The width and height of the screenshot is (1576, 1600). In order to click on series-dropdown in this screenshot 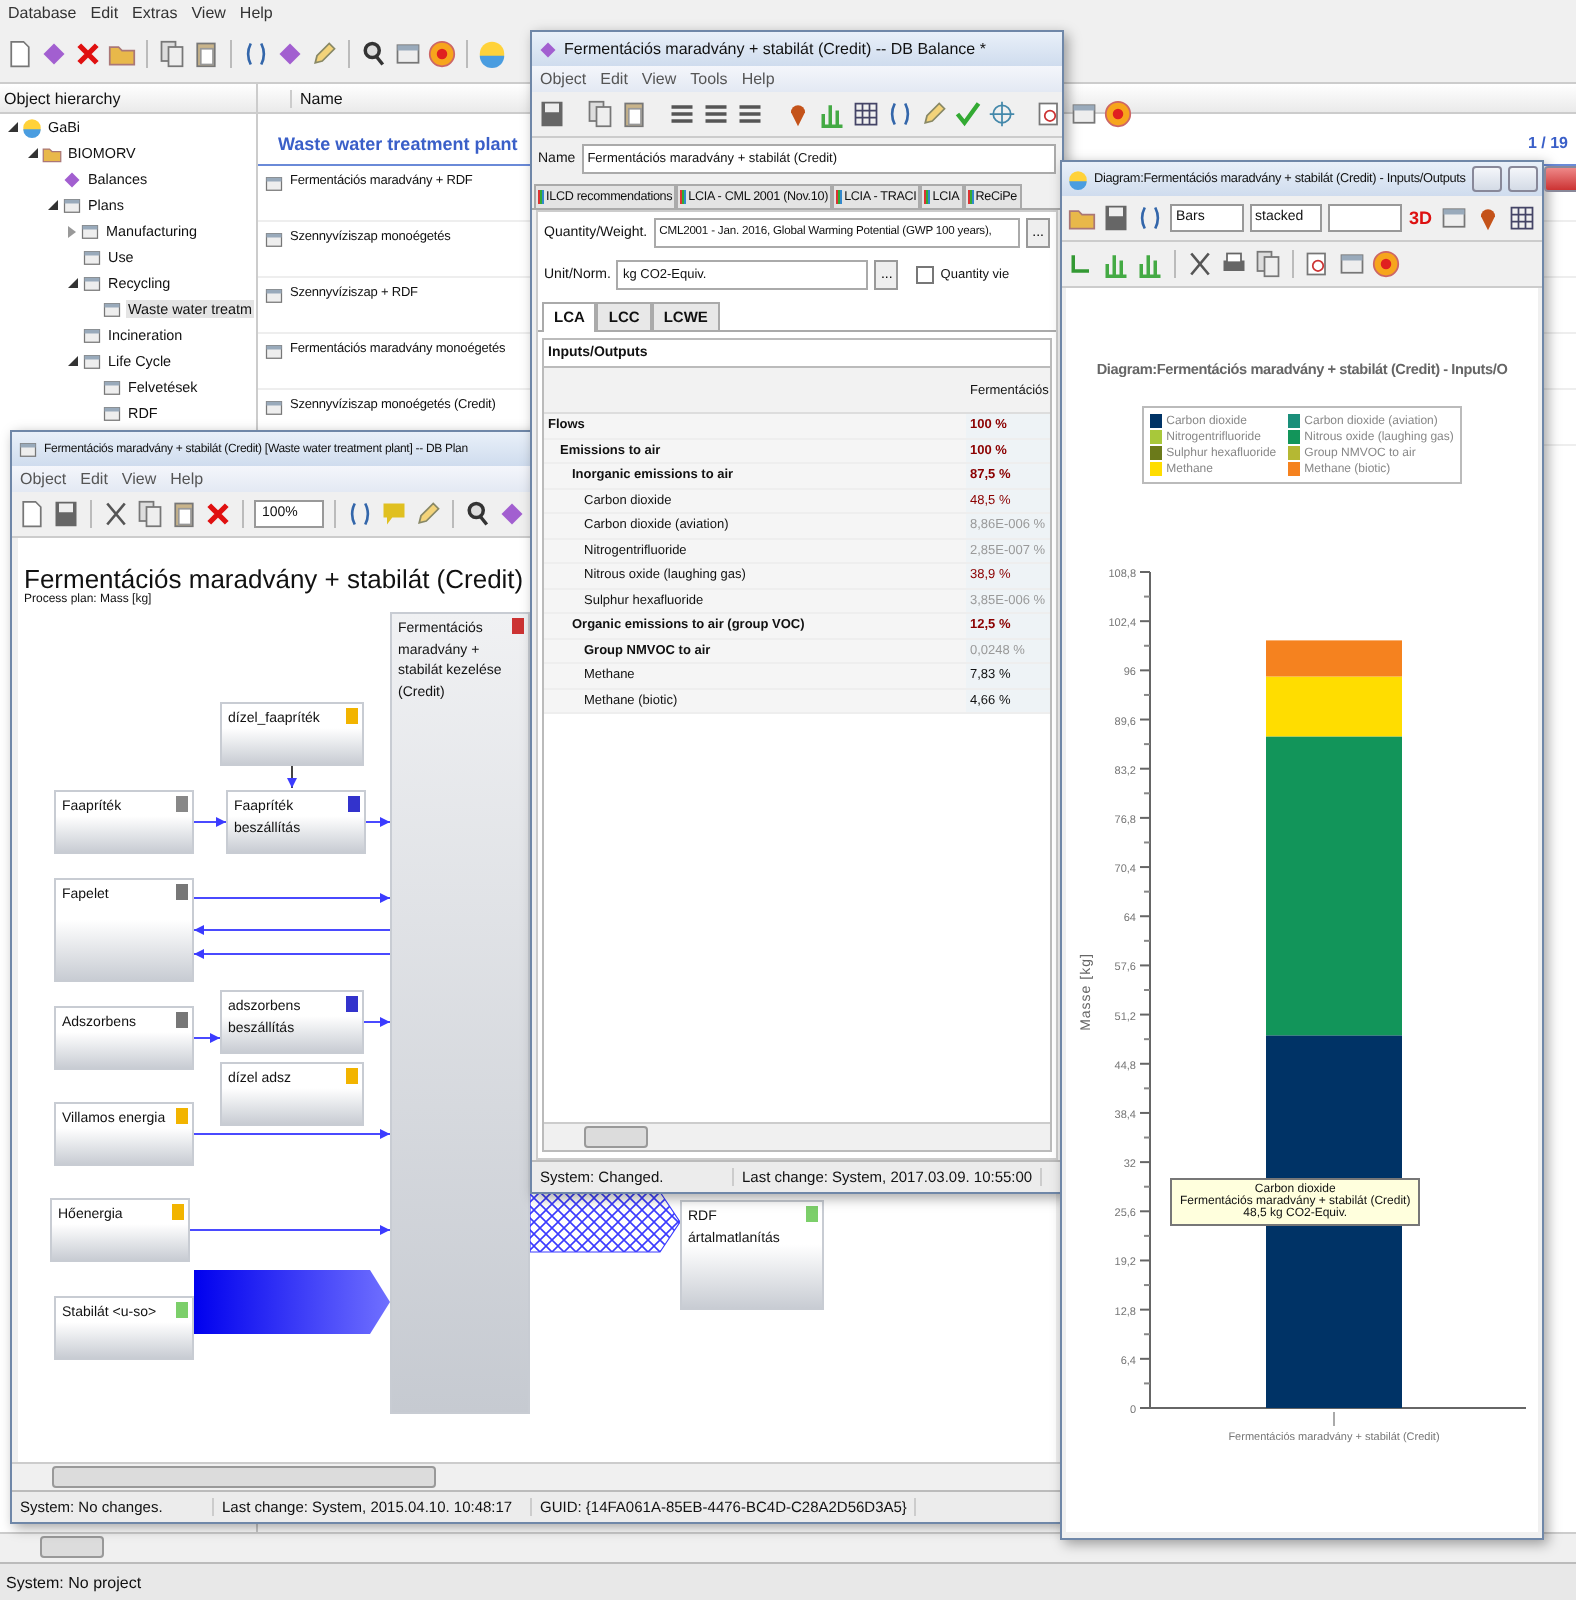, I will do `click(1364, 218)`.